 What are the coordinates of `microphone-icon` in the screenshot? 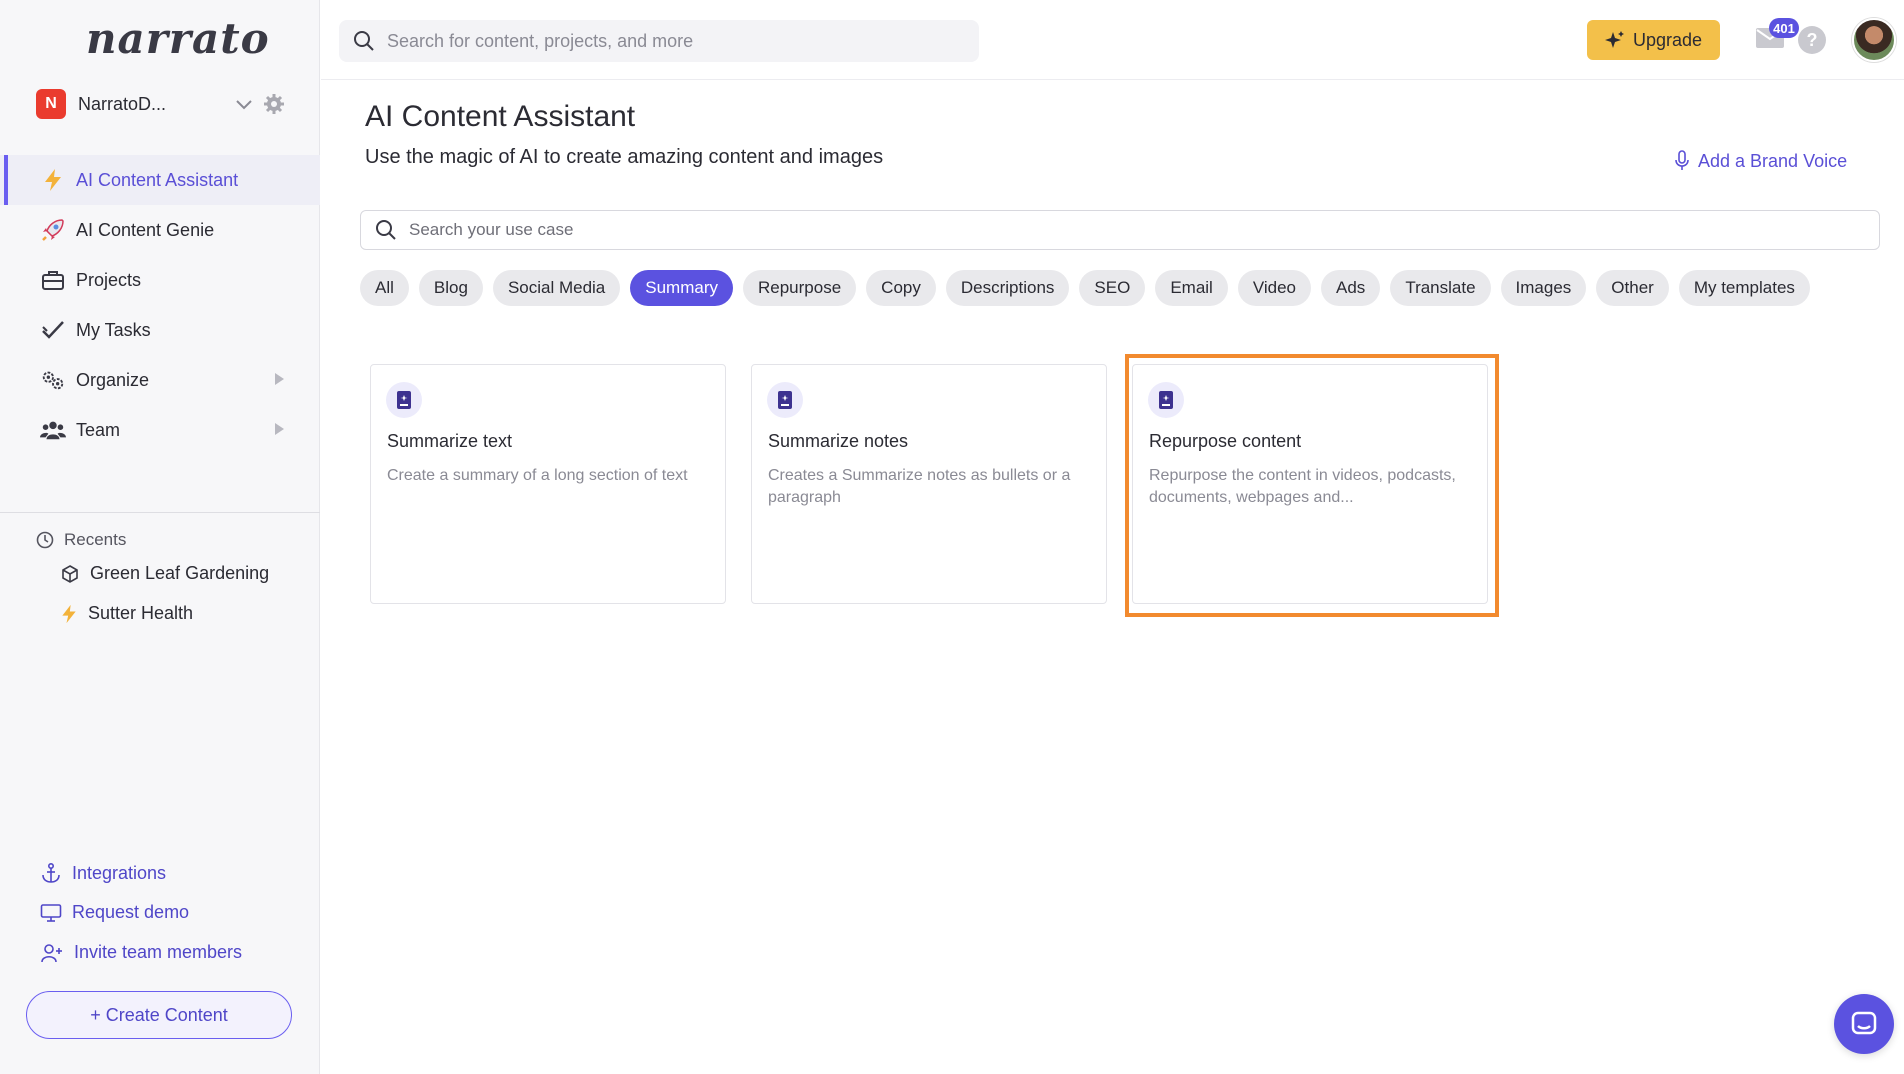 It's located at (1682, 160).